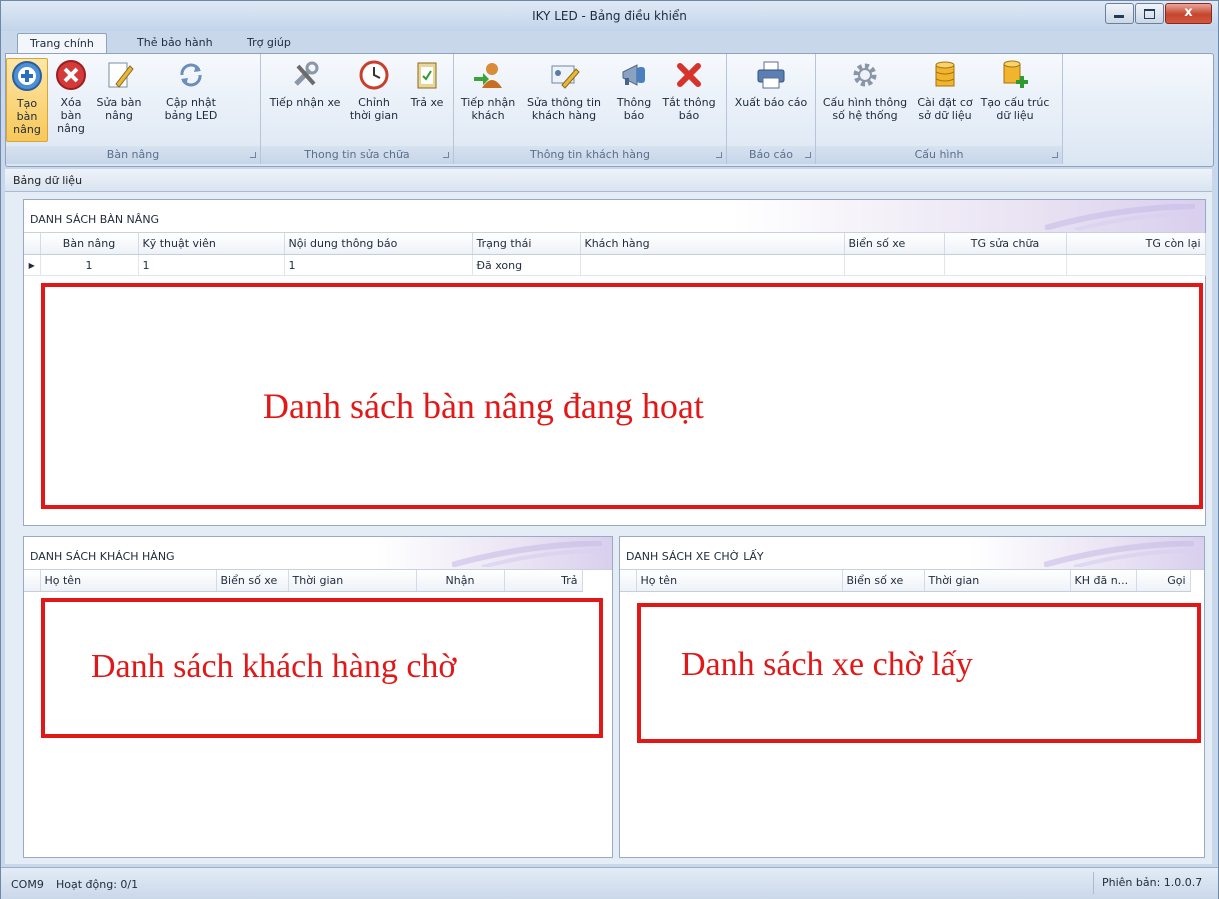 The width and height of the screenshot is (1219, 899). I want to click on group-label: Thông tin khách hàng, so click(590, 155).